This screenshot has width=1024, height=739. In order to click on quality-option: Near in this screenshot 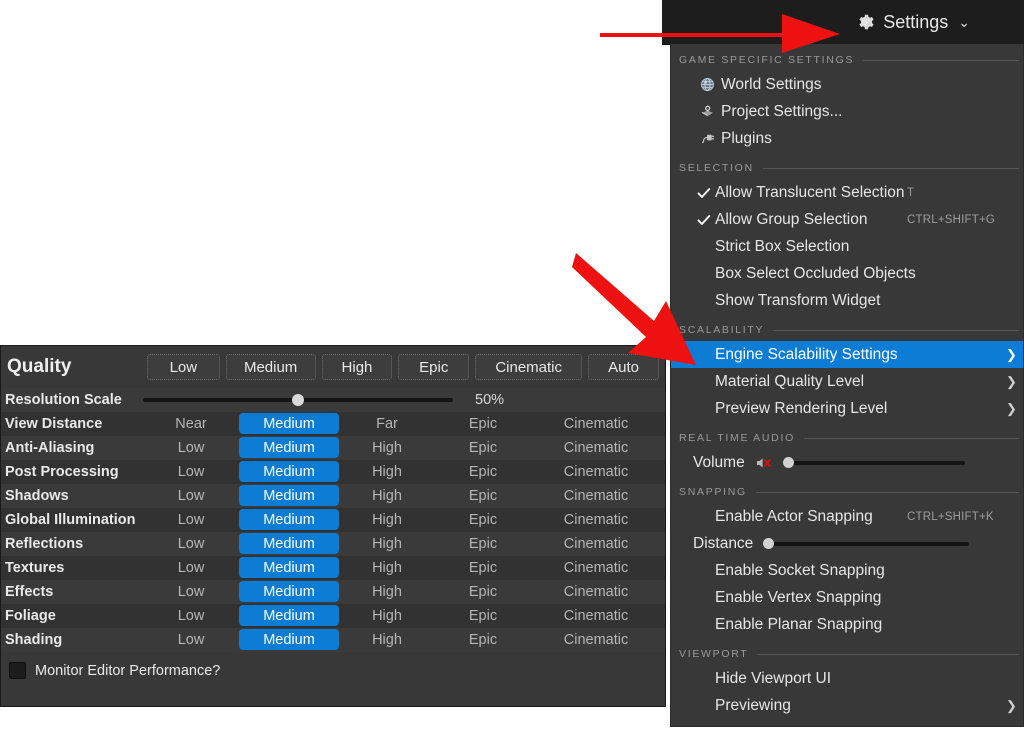, I will do `click(191, 423)`.